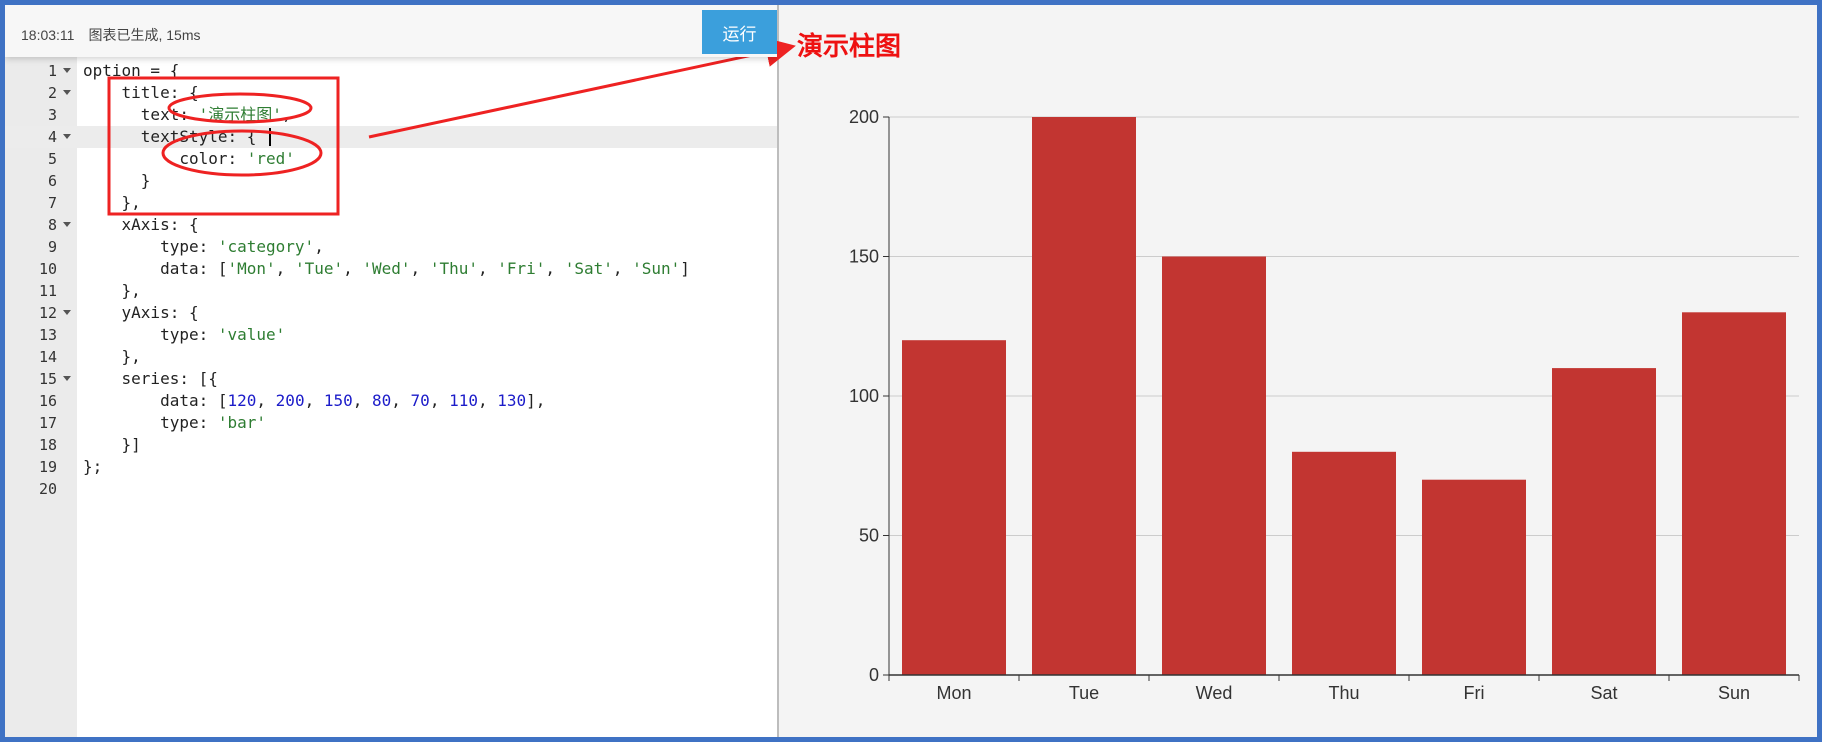  What do you see at coordinates (1474, 693) in the screenshot?
I see `x-tick-label: Fri` at bounding box center [1474, 693].